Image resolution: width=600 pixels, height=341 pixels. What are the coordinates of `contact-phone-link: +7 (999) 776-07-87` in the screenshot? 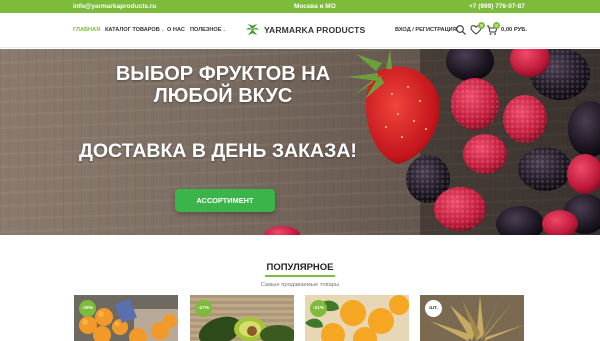 It's located at (497, 6).